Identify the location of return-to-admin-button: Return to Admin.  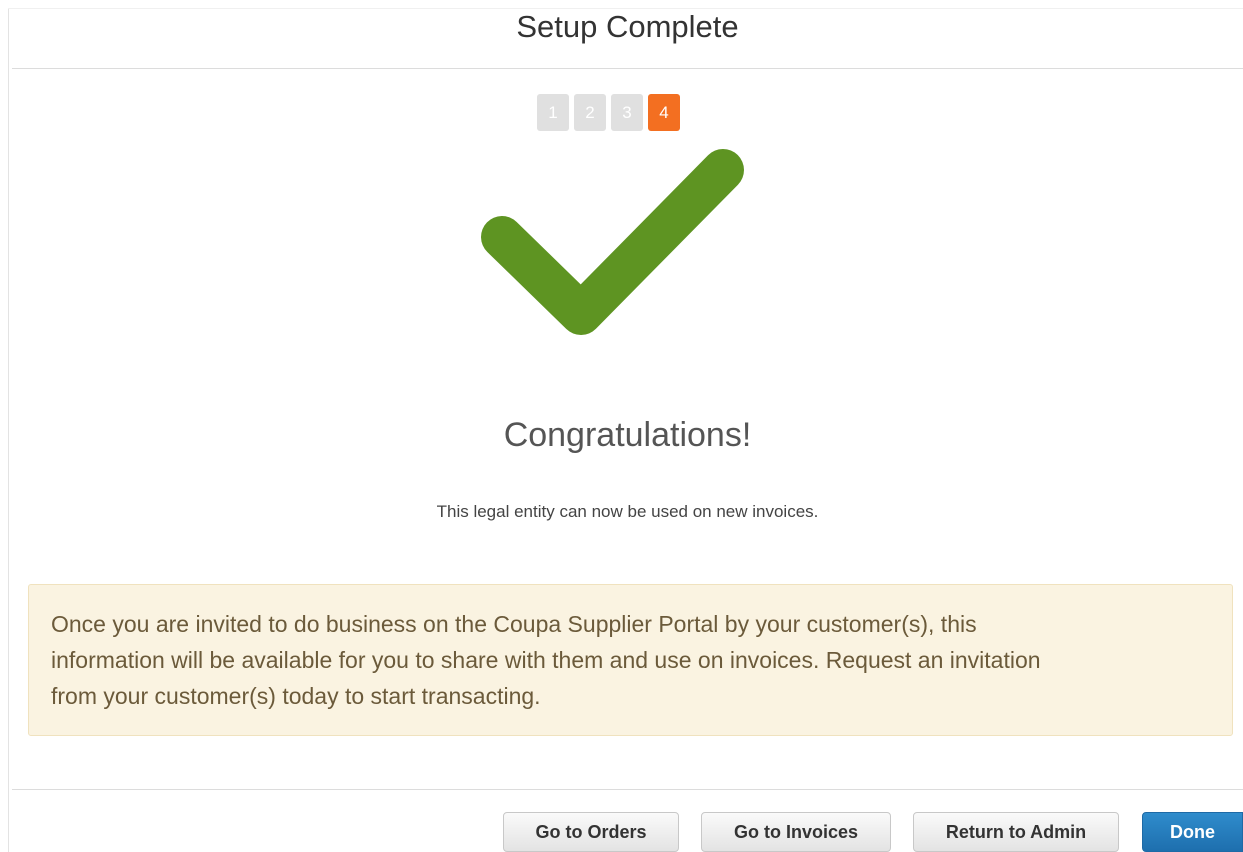
(1016, 832).